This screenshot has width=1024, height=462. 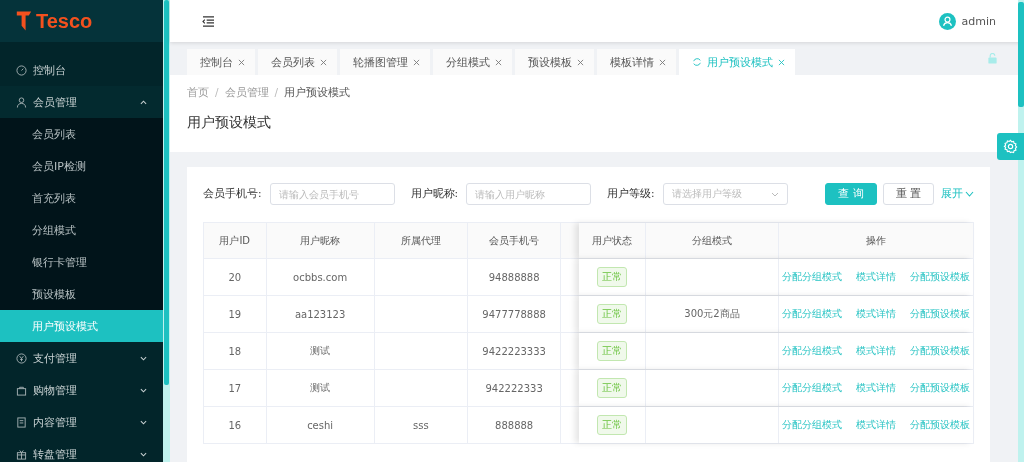 I want to click on chevron-down-icon, so click(x=969, y=194).